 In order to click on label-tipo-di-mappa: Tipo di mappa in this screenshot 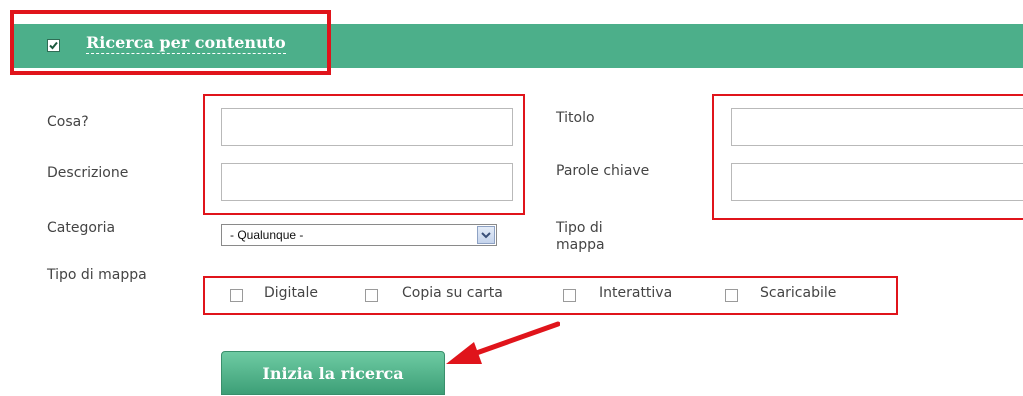, I will do `click(97, 275)`.